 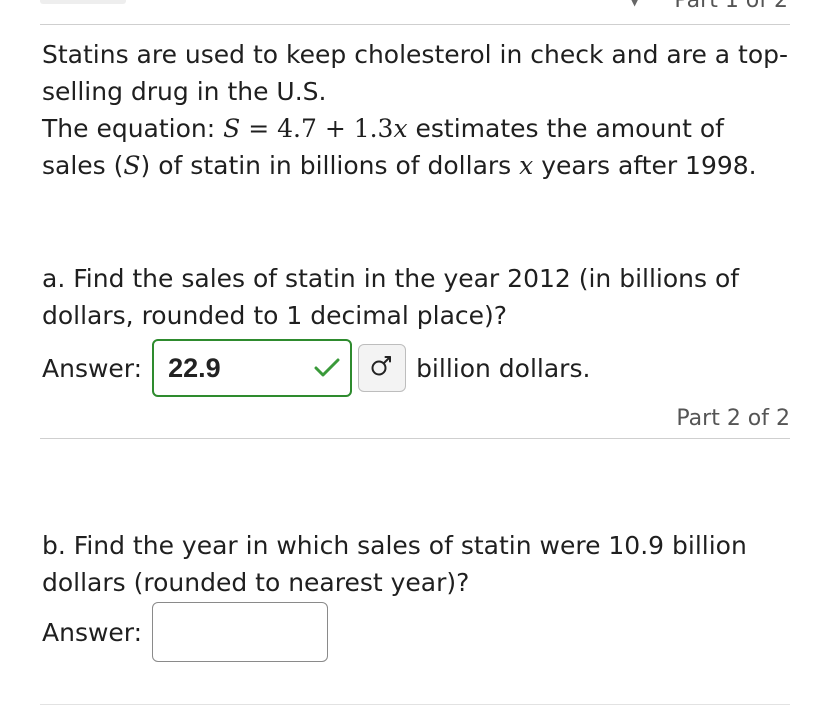 I want to click on header-bar, so click(x=83, y=2).